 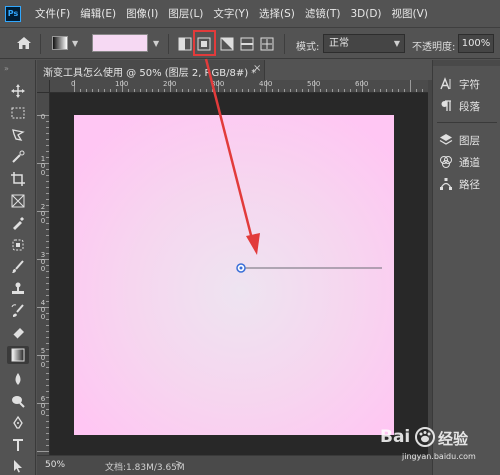 I want to click on ruler-label: 2 0 0, so click(x=43, y=214).